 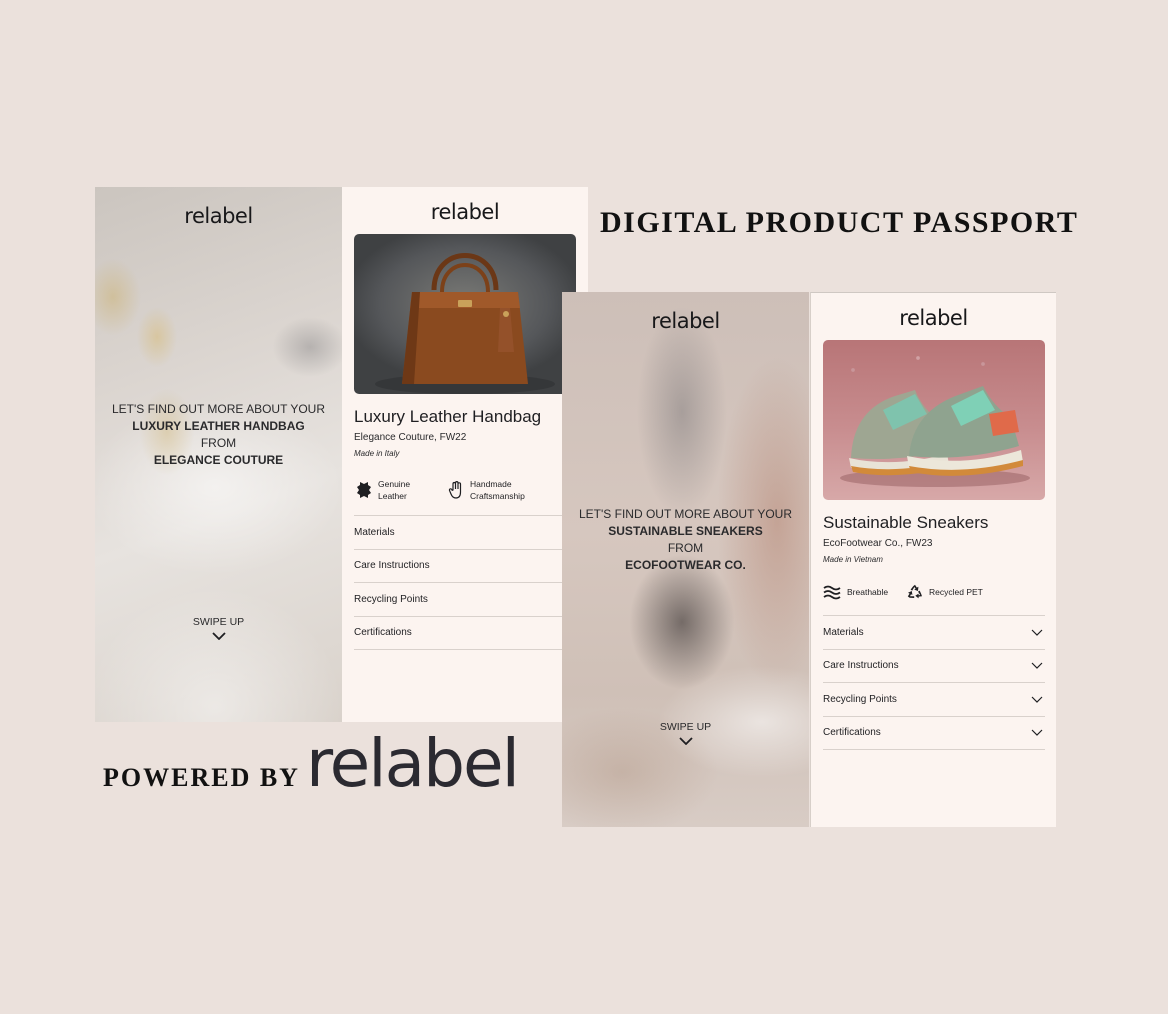 What do you see at coordinates (455, 490) in the screenshot?
I see `hand-icon` at bounding box center [455, 490].